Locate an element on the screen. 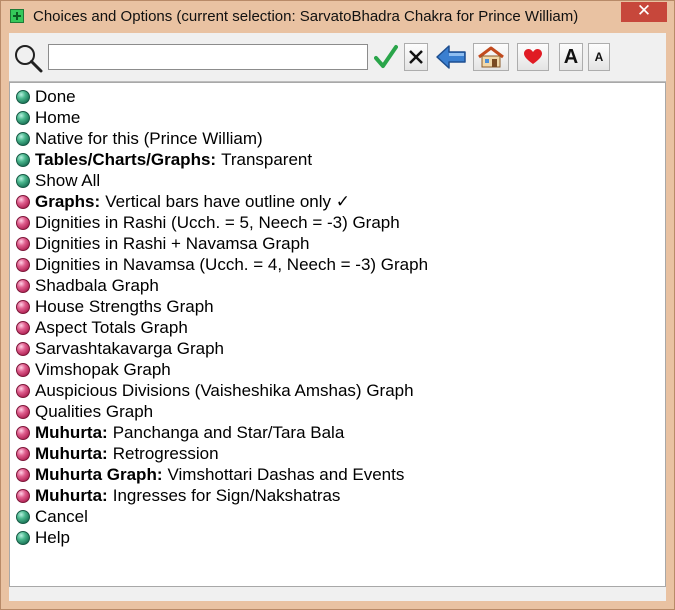 The width and height of the screenshot is (675, 610). list-item: Muhurta: Panchanga and Star/Tara Bala is located at coordinates (180, 432).